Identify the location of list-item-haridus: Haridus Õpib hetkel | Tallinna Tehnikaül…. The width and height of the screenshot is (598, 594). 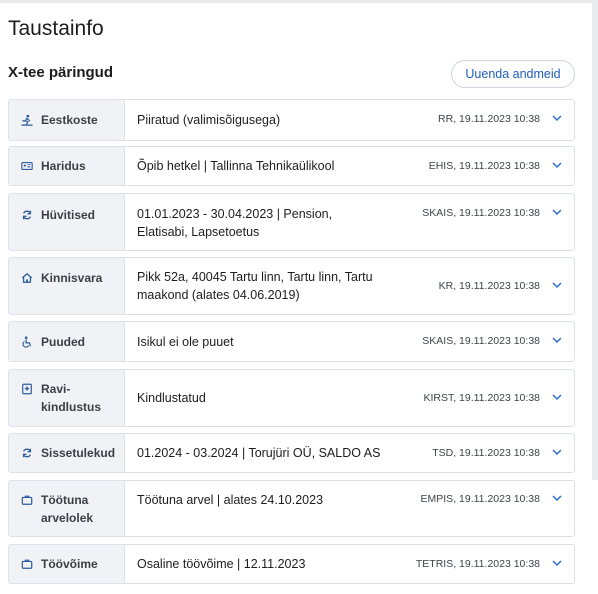
(291, 166).